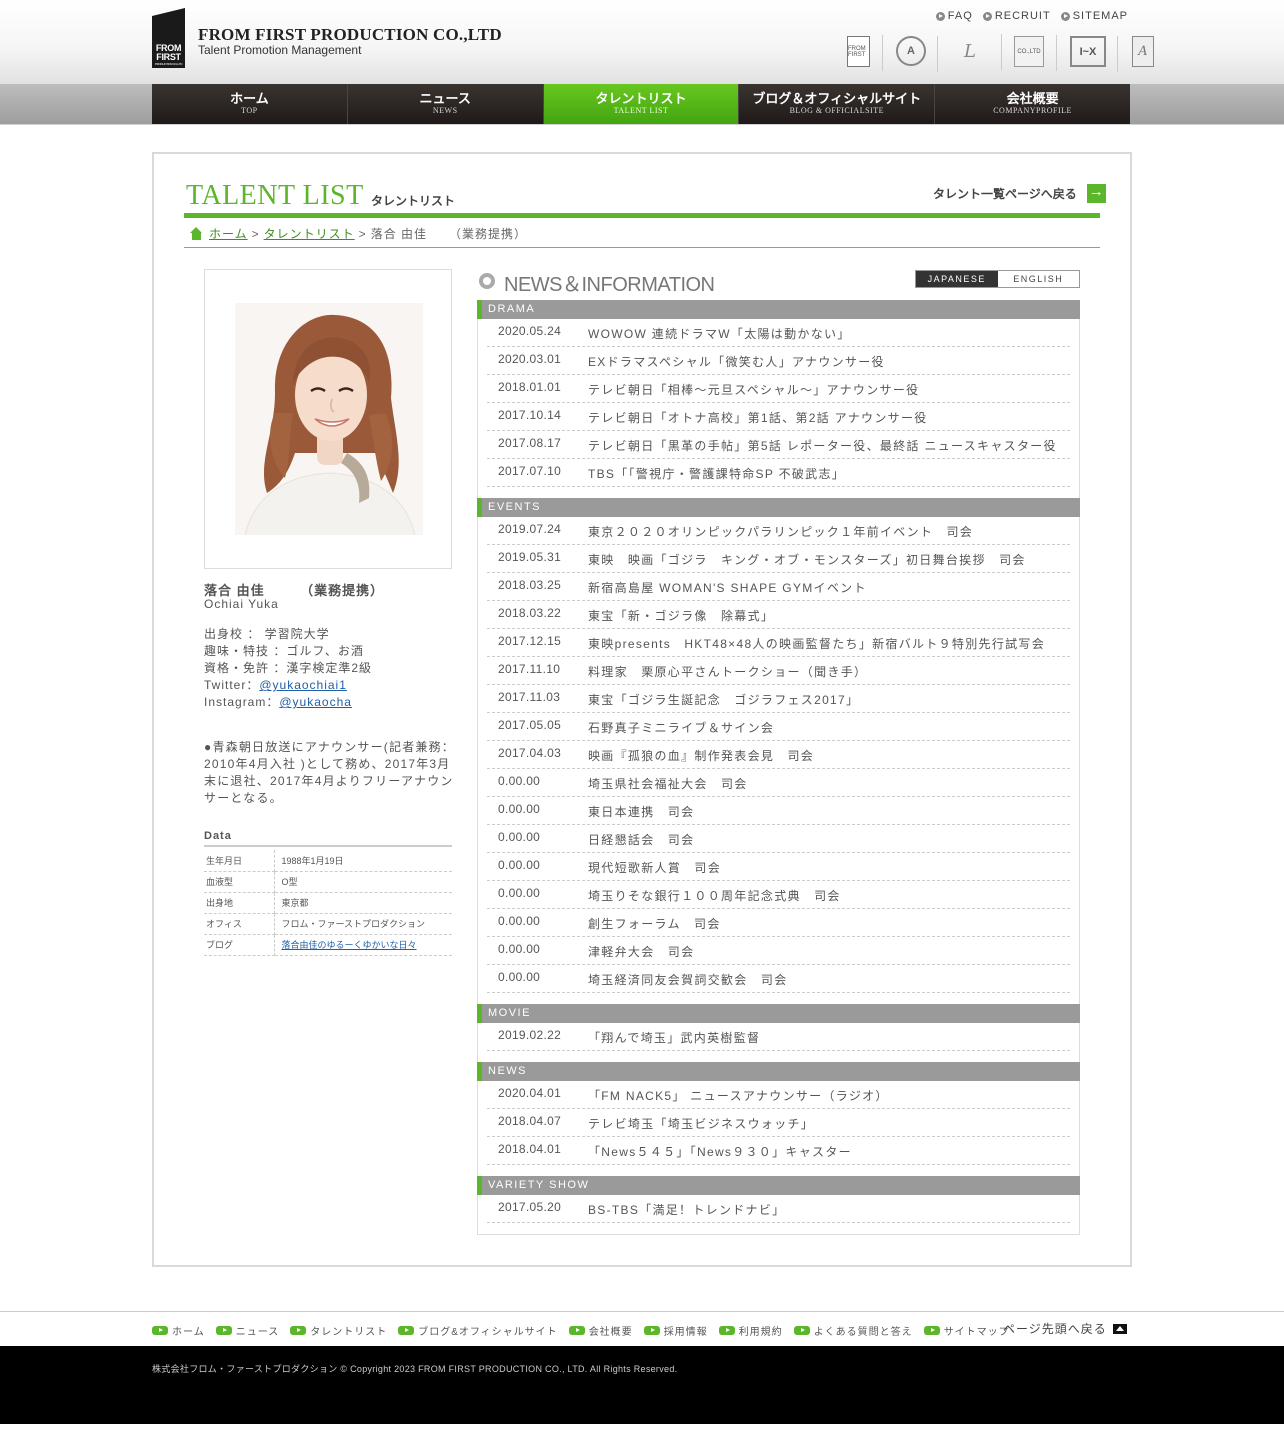 This screenshot has height=1431, width=1284. What do you see at coordinates (250, 104) in the screenshot?
I see `nav-home: ホーム TOP` at bounding box center [250, 104].